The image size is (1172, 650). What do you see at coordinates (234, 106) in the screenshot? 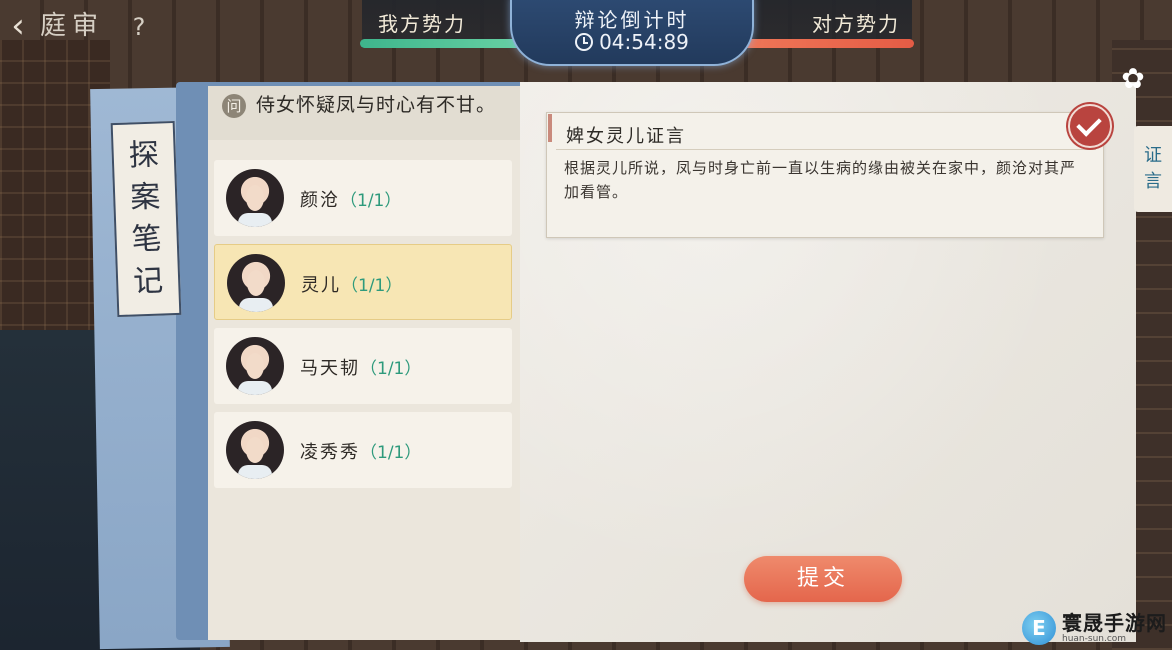
I see `question-badge: 问` at bounding box center [234, 106].